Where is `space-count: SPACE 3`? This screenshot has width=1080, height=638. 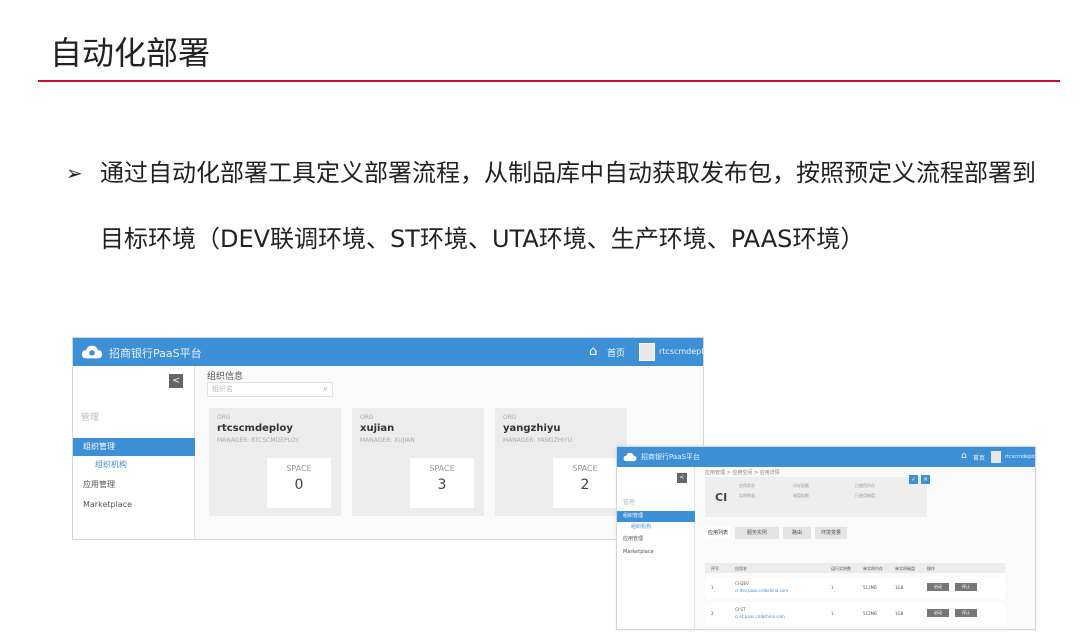 space-count: SPACE 3 is located at coordinates (442, 483).